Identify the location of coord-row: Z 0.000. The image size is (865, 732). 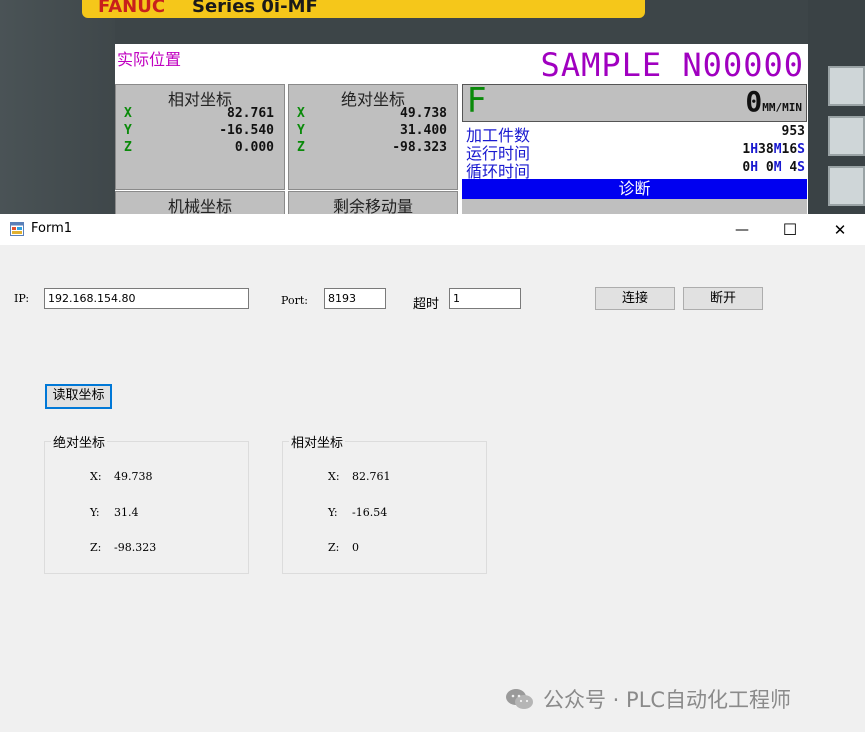
(199, 147).